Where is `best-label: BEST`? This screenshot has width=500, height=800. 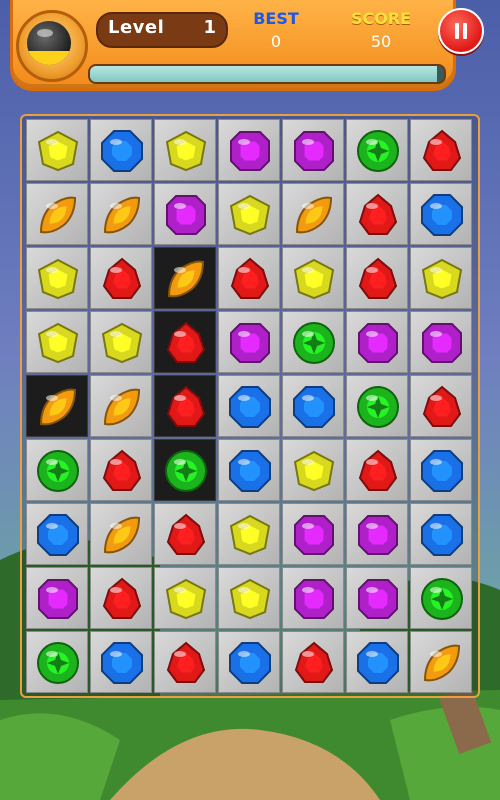
best-label: BEST is located at coordinates (276, 18).